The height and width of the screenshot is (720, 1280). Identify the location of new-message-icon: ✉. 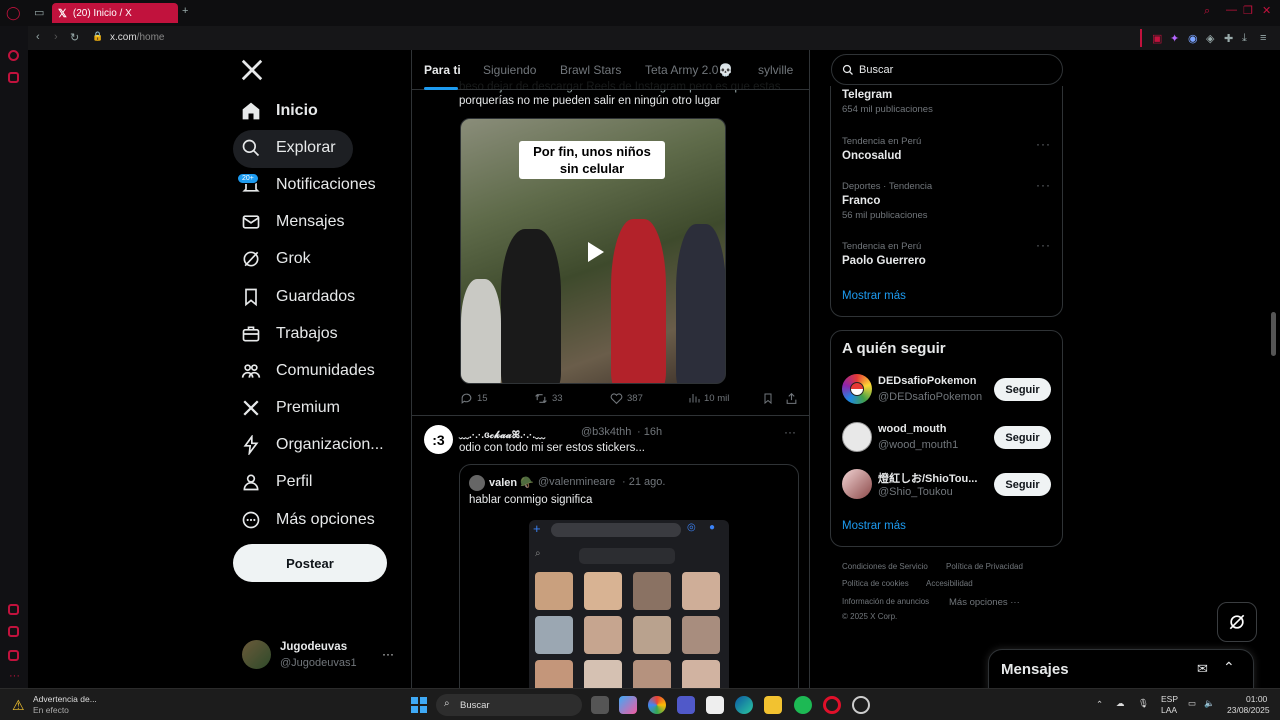
(1202, 669).